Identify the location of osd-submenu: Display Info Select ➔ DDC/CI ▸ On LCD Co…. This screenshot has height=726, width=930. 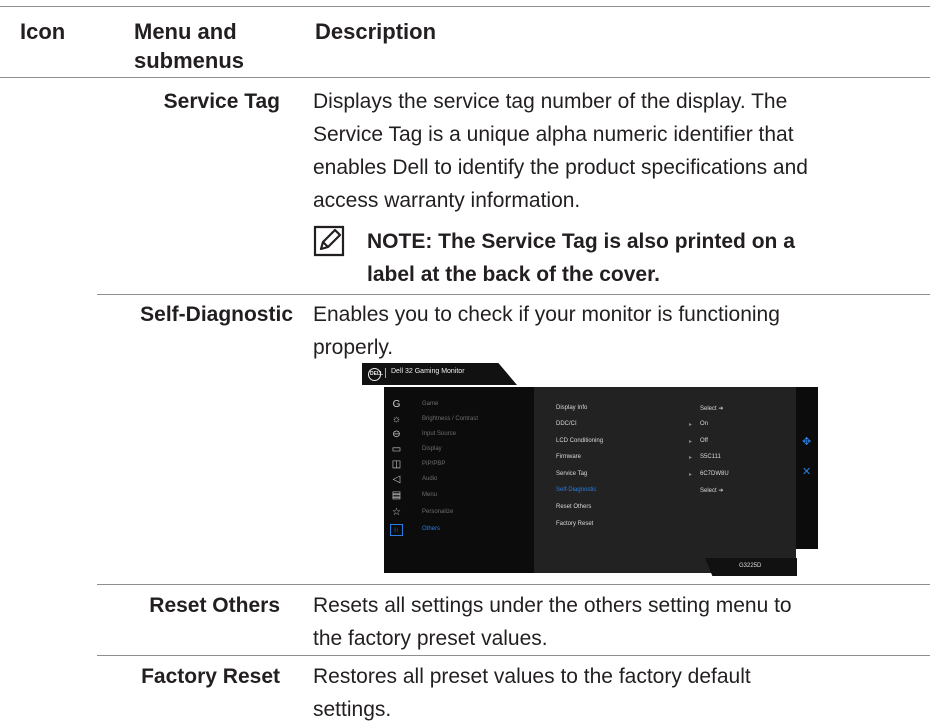
(665, 480).